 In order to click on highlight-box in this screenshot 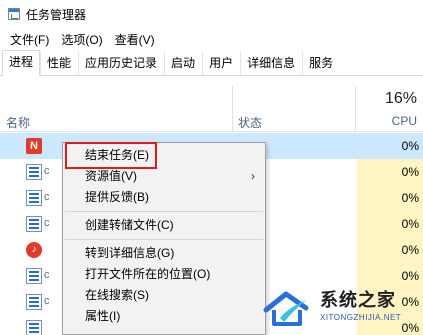, I will do `click(111, 155)`.